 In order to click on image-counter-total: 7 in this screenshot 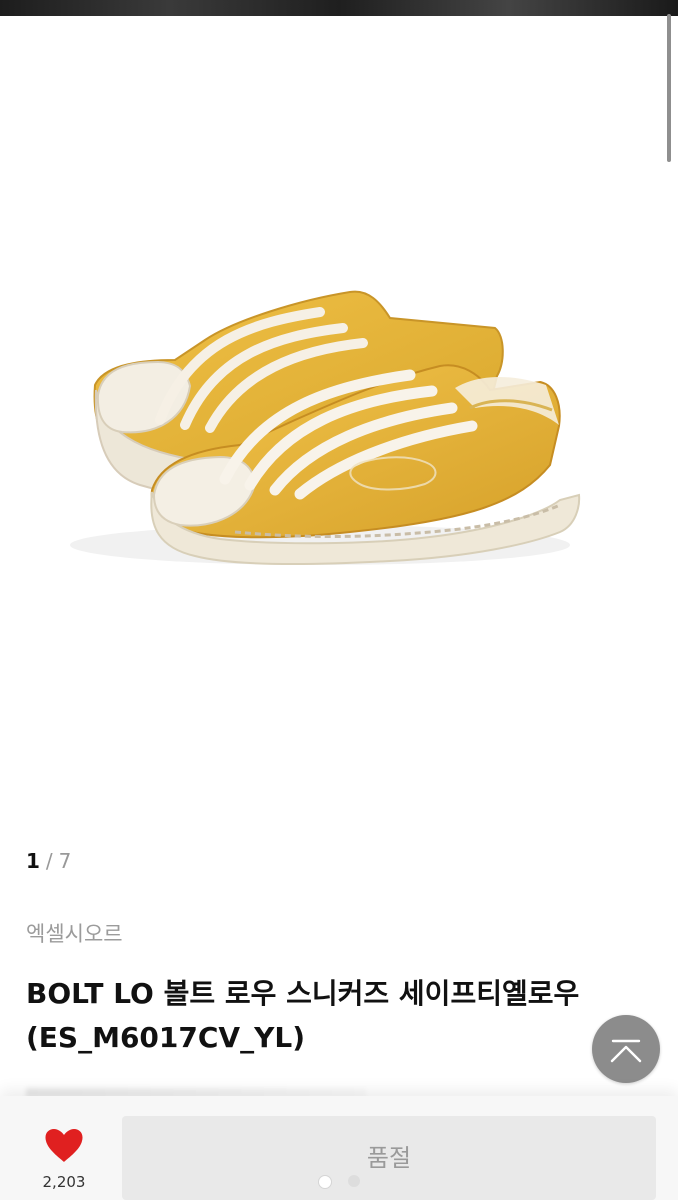, I will do `click(65, 861)`.